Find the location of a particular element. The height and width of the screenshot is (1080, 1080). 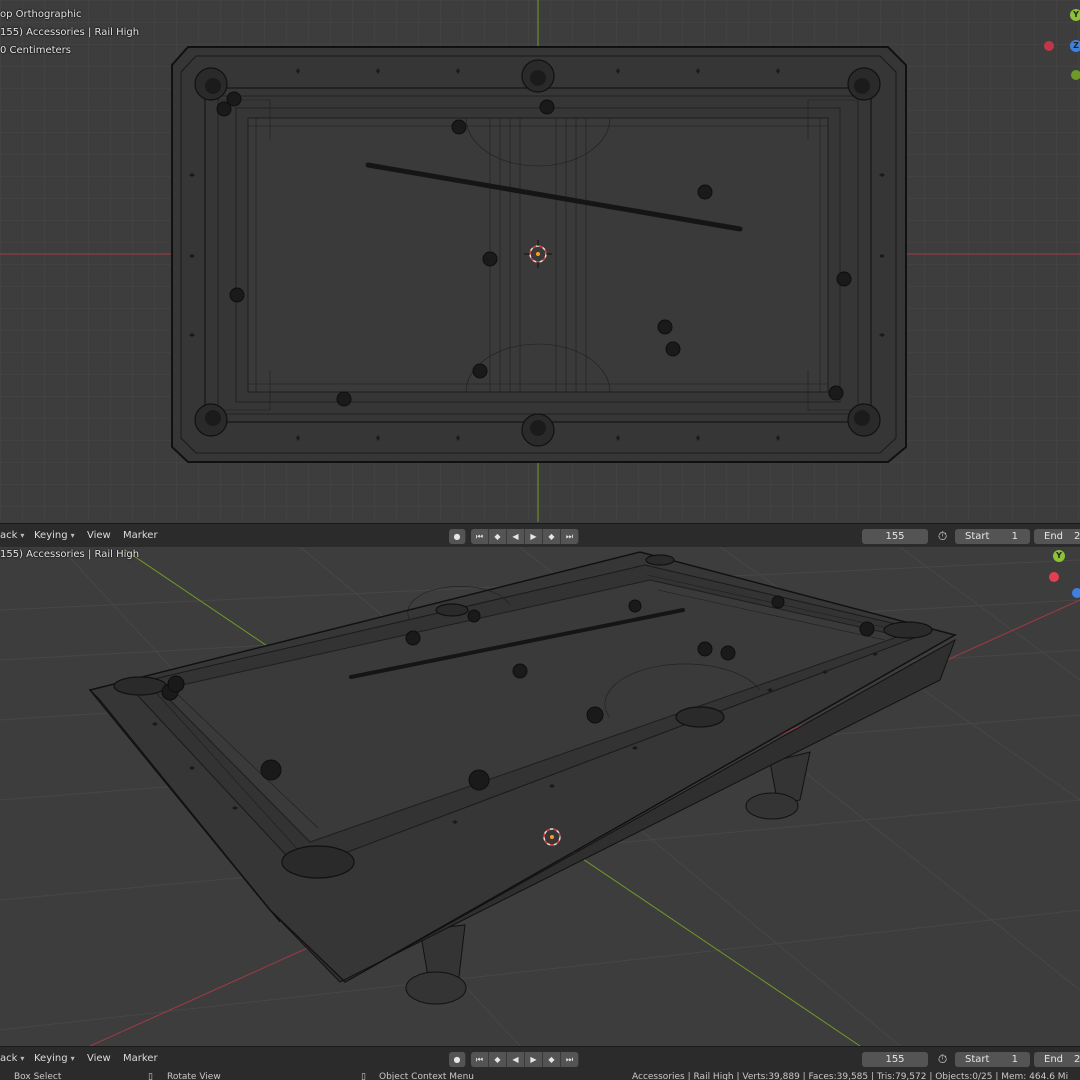

gizmo-x-axis-icon is located at coordinates (1054, 577).